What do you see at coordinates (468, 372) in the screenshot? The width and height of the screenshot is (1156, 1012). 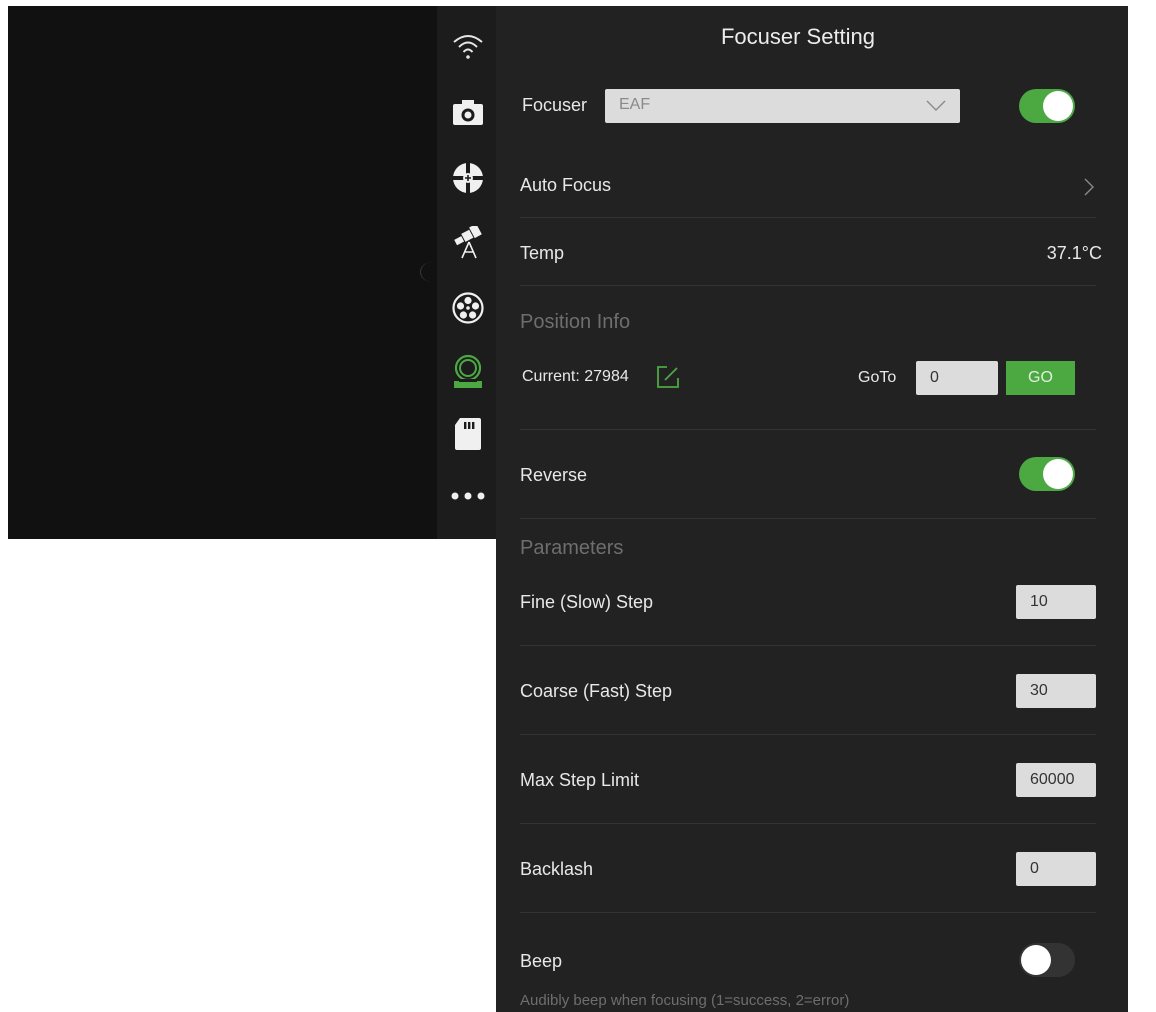 I see `focuser-icon` at bounding box center [468, 372].